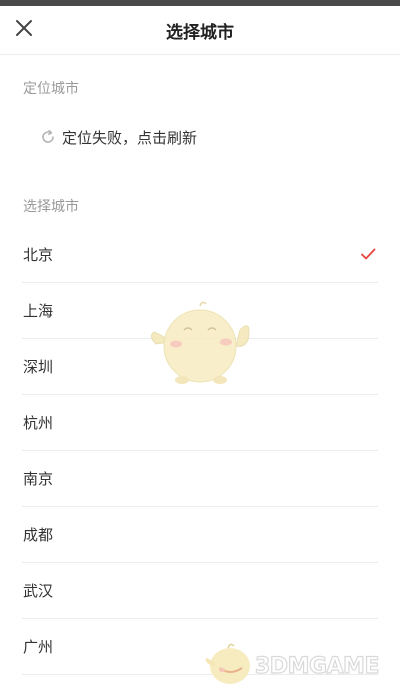 The height and width of the screenshot is (689, 400). I want to click on watermark-text: 3DMGAME, so click(317, 666).